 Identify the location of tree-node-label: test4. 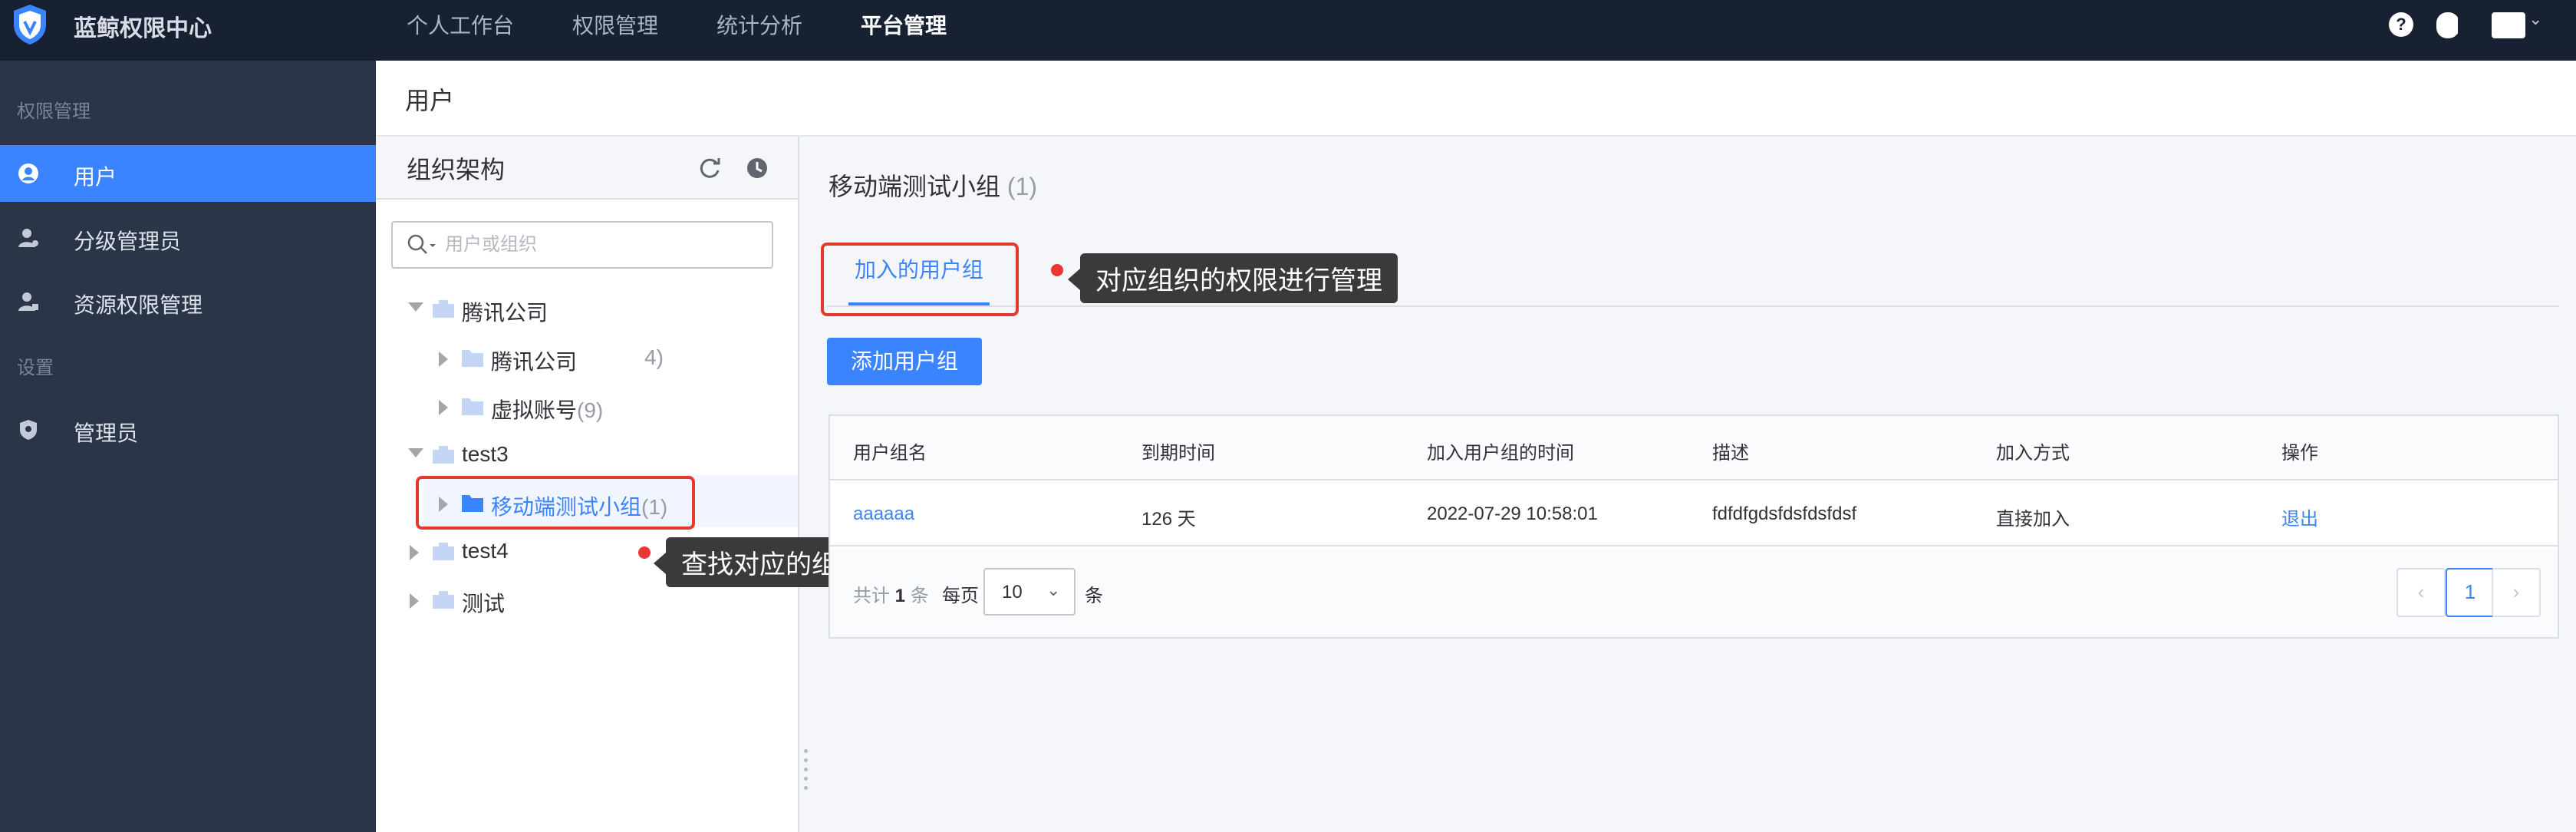
(485, 551).